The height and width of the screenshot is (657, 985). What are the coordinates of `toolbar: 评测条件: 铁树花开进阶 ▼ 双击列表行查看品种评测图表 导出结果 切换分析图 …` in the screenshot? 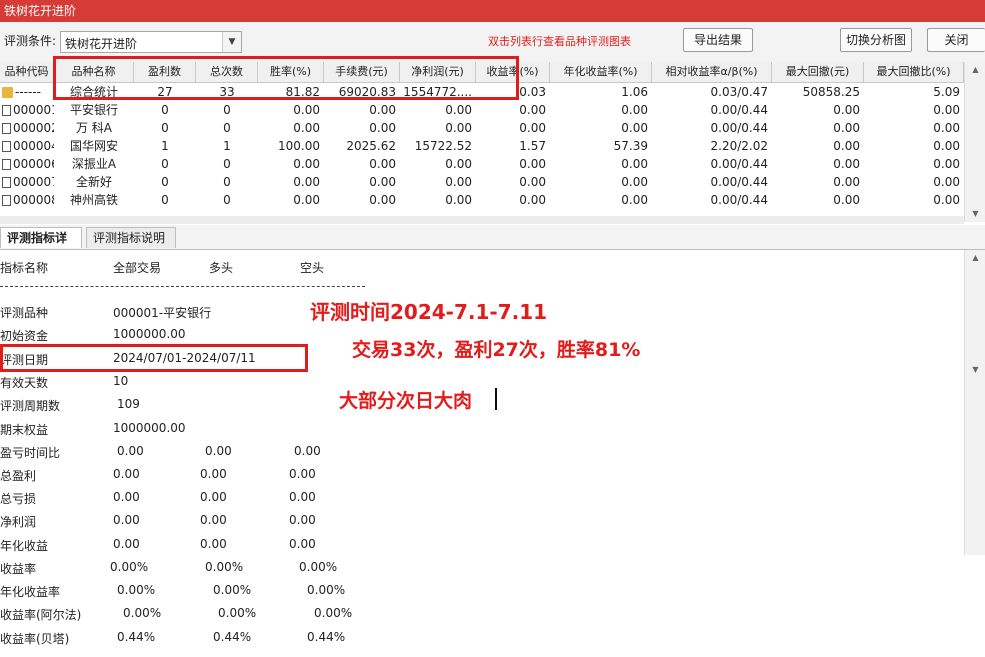 It's located at (492, 42).